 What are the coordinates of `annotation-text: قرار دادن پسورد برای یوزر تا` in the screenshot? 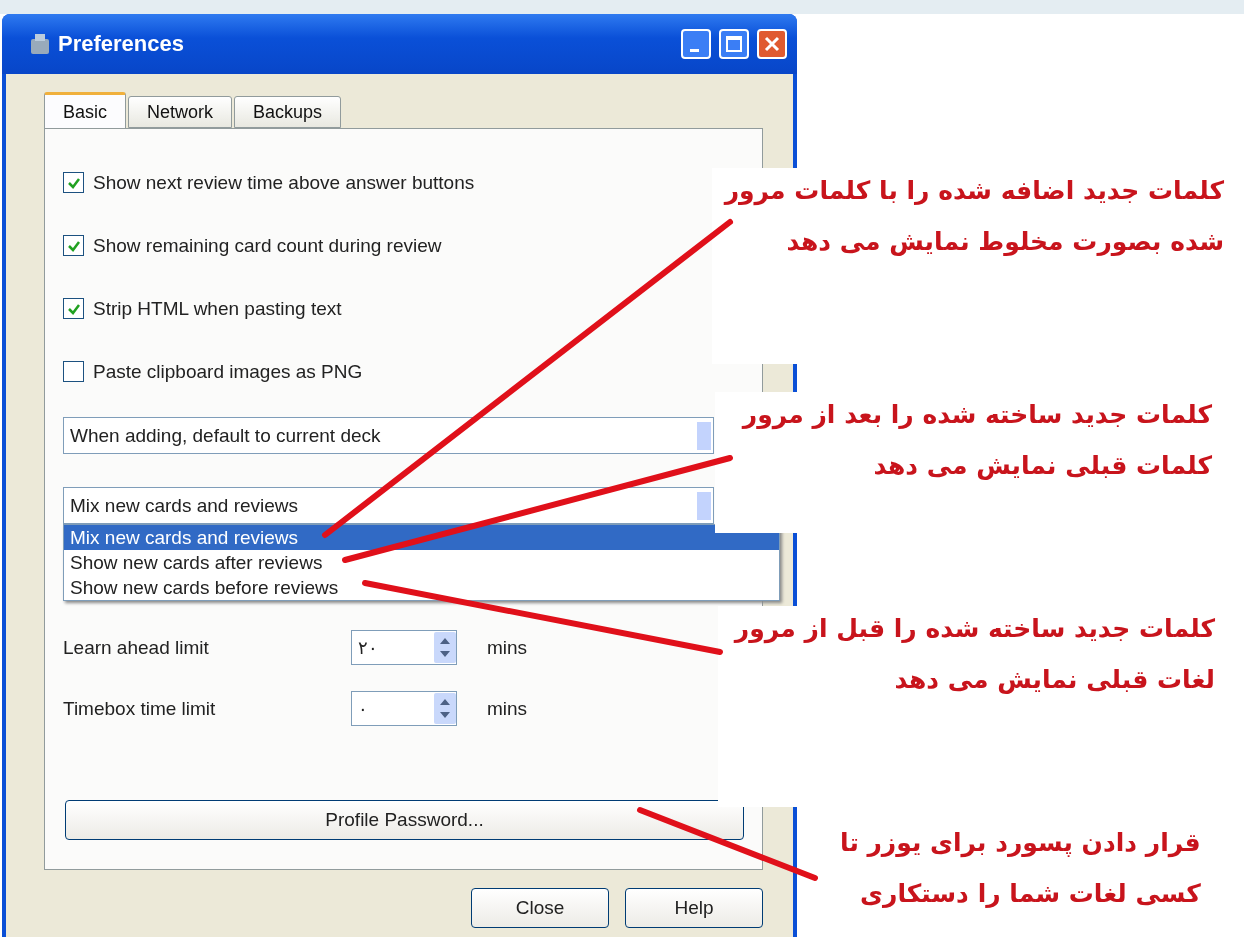 It's located at (1020, 842).